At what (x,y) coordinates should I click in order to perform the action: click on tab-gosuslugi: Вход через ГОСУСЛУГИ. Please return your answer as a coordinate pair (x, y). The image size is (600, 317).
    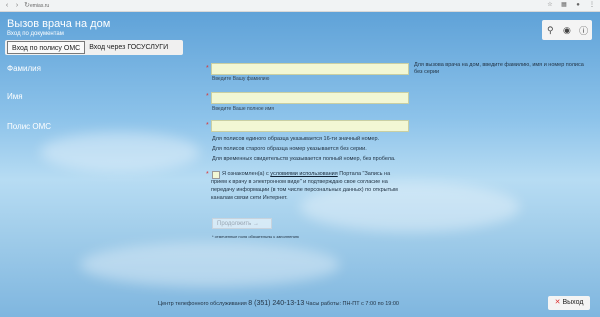
    Looking at the image, I should click on (128, 47).